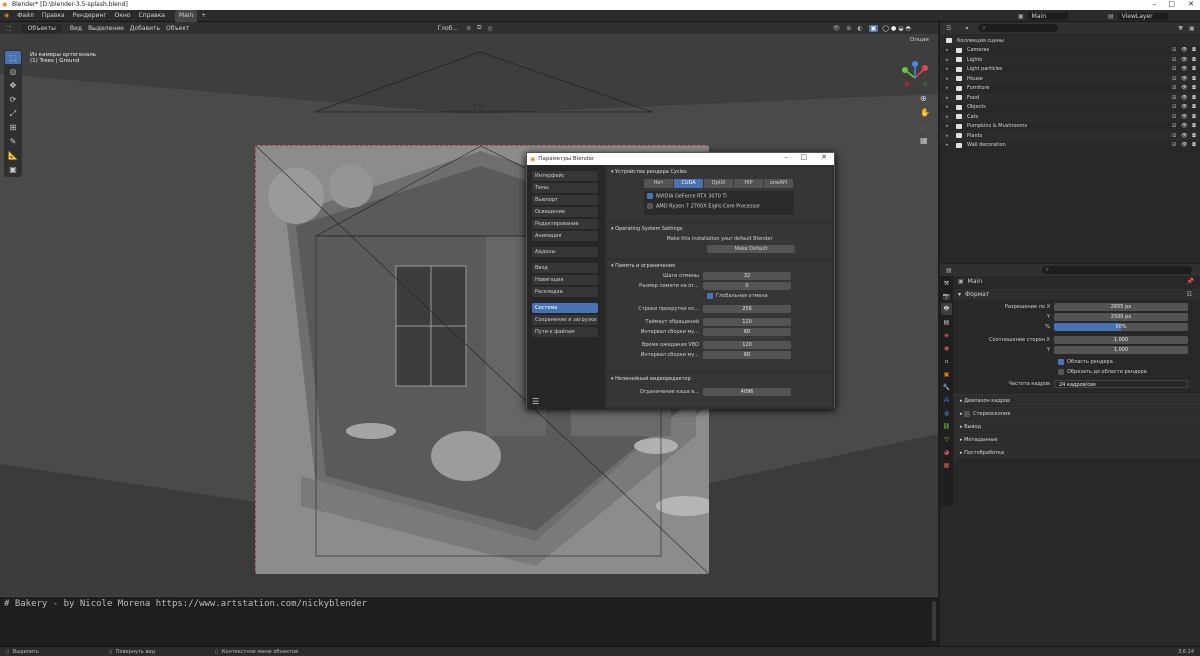 This screenshot has height=656, width=1200. What do you see at coordinates (479, 28) in the screenshot?
I see `snap-icon: ⧉` at bounding box center [479, 28].